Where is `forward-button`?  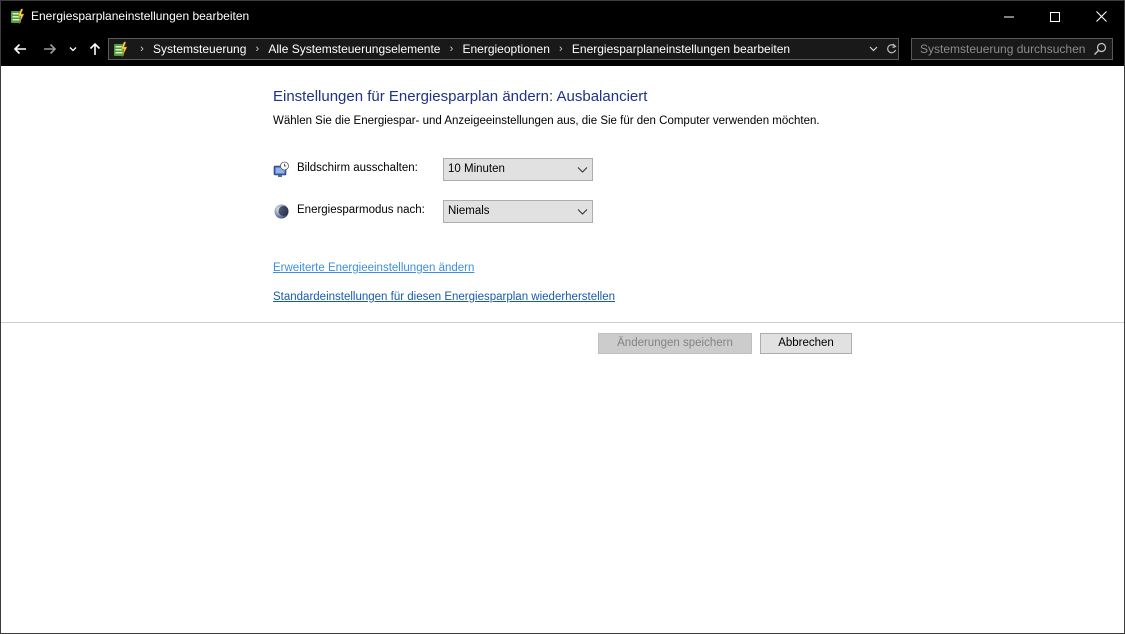 forward-button is located at coordinates (50, 49).